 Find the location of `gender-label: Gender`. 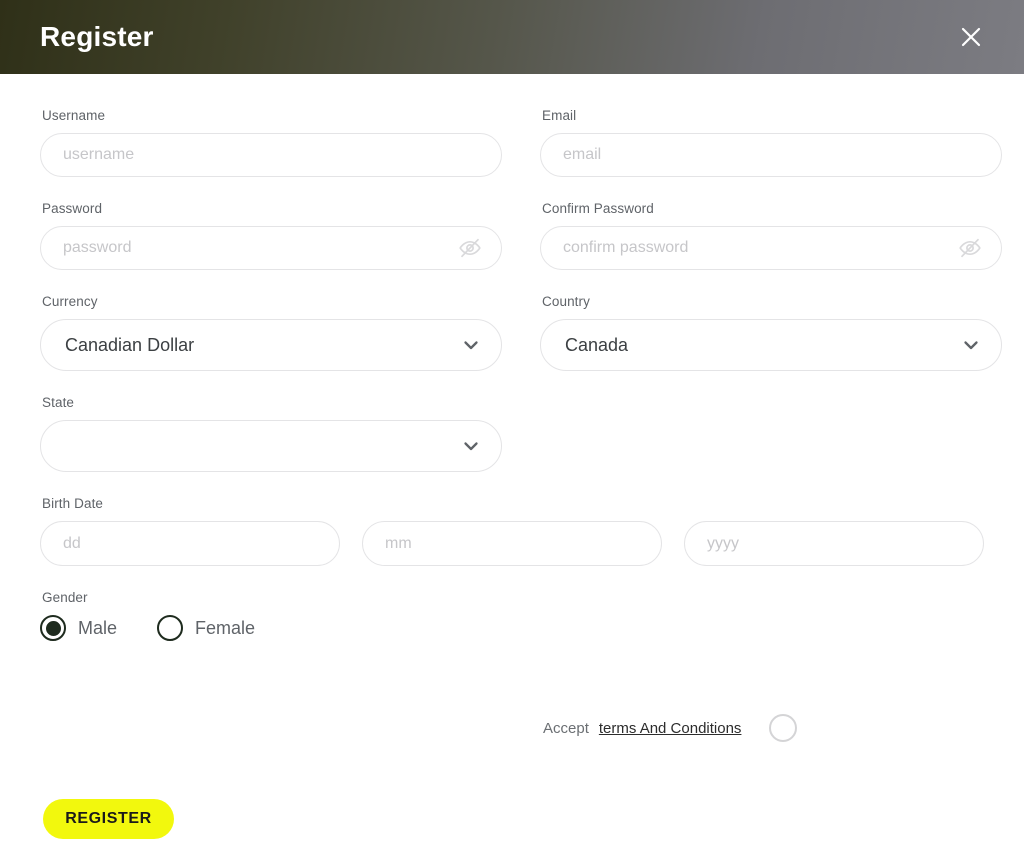

gender-label: Gender is located at coordinates (65, 597).